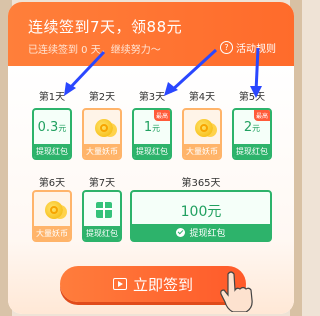 The image size is (320, 316). Describe the element at coordinates (162, 284) in the screenshot. I see `signin-button-label: 立即签到` at that location.